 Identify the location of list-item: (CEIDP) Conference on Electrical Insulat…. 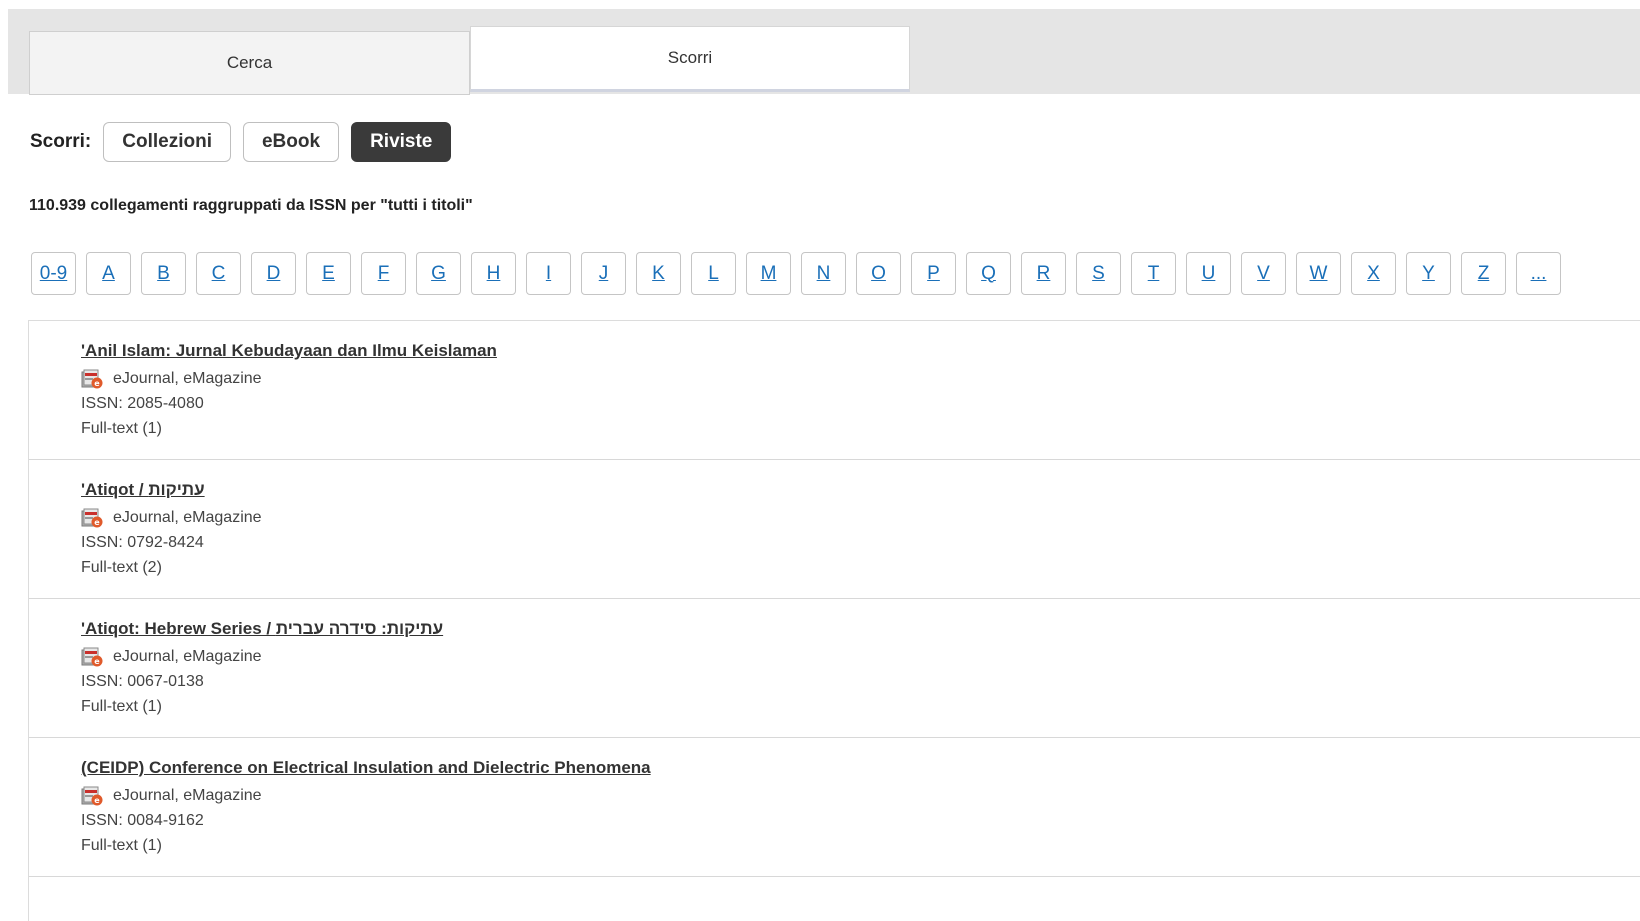
(834, 807).